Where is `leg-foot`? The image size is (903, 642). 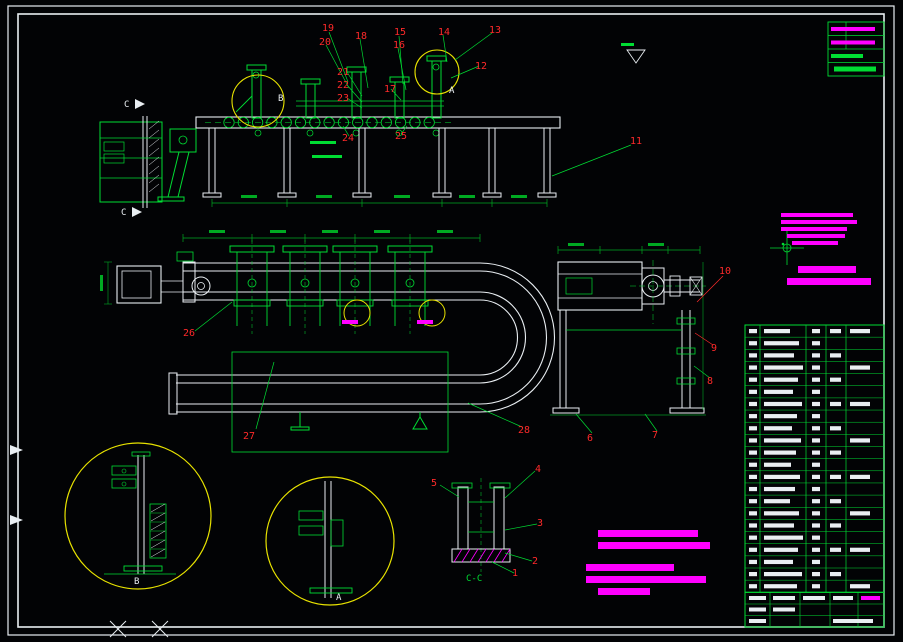
leg-foot is located at coordinates (547, 195).